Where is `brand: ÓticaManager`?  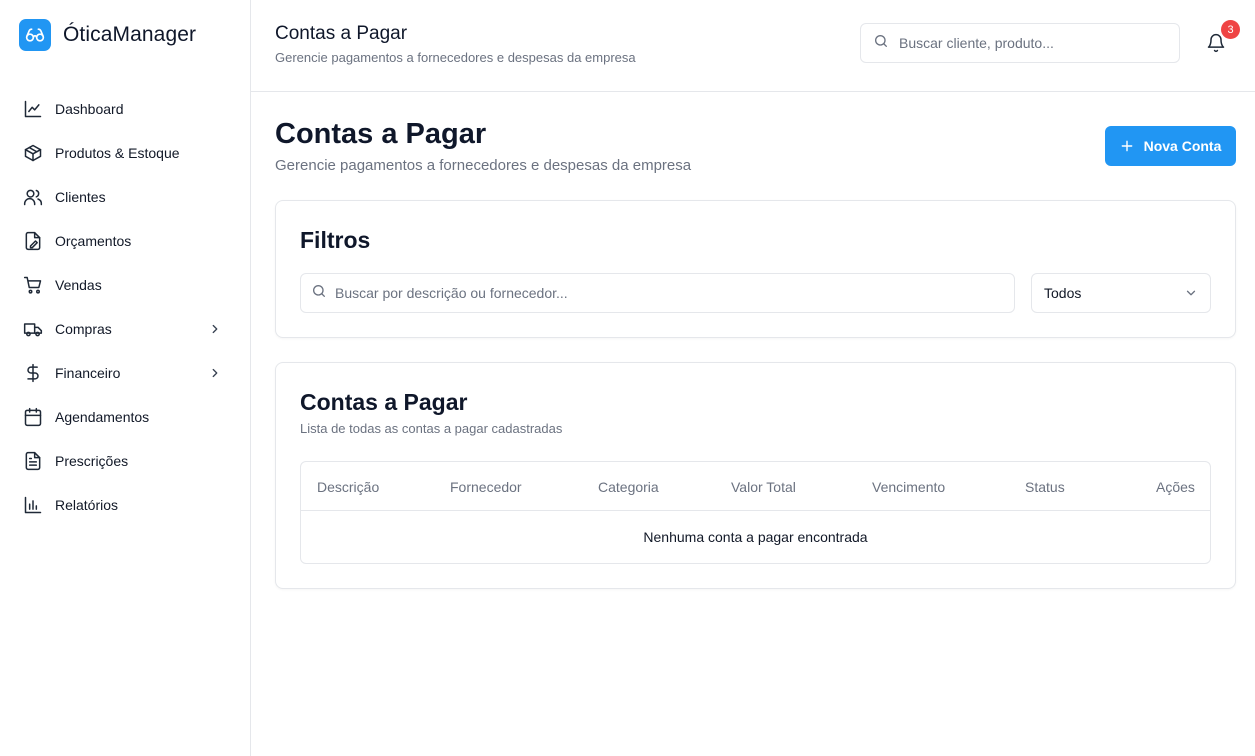 brand: ÓticaManager is located at coordinates (107, 35).